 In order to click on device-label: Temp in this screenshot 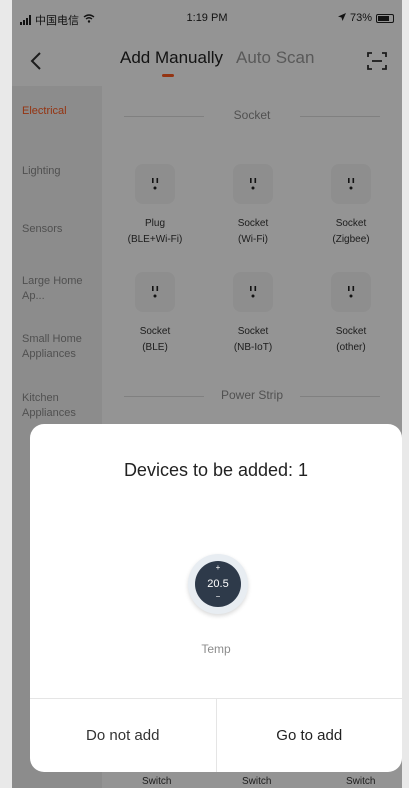, I will do `click(216, 649)`.